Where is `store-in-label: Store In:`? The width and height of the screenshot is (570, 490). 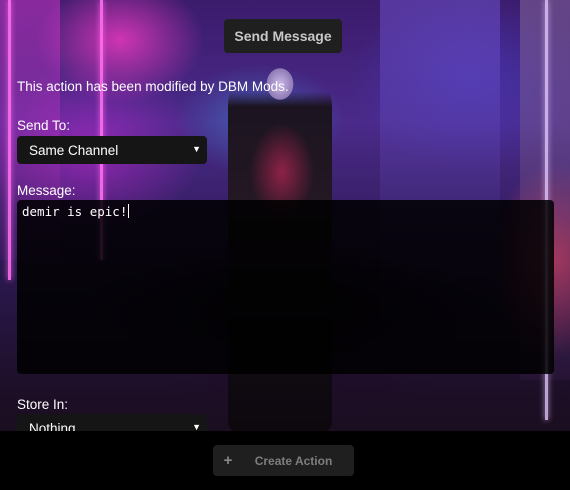
store-in-label: Store In: is located at coordinates (43, 404).